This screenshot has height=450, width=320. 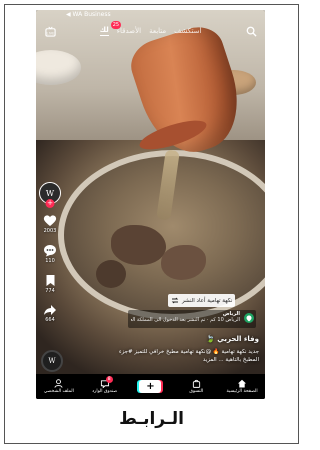 I want to click on nav-inbox: 8 صندوق الوارد, so click(x=105, y=385).